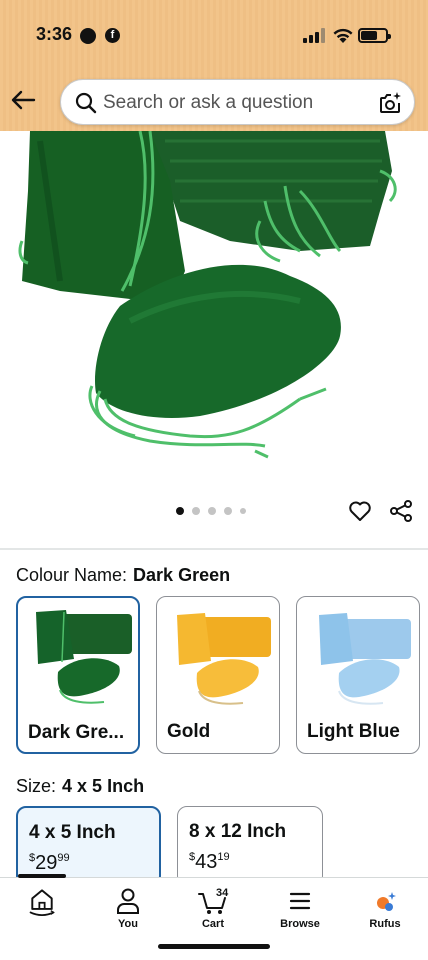 The image size is (428, 960). What do you see at coordinates (385, 924) in the screenshot?
I see `nav-rufus-label: Rufus` at bounding box center [385, 924].